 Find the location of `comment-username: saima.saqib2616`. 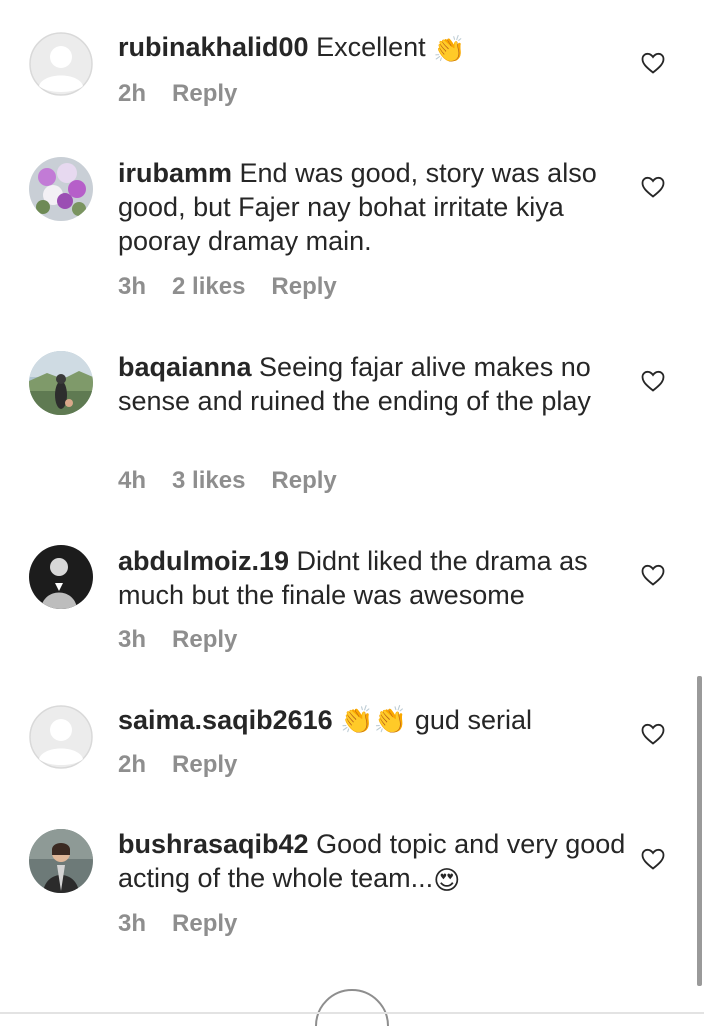

comment-username: saima.saqib2616 is located at coordinates (225, 720).